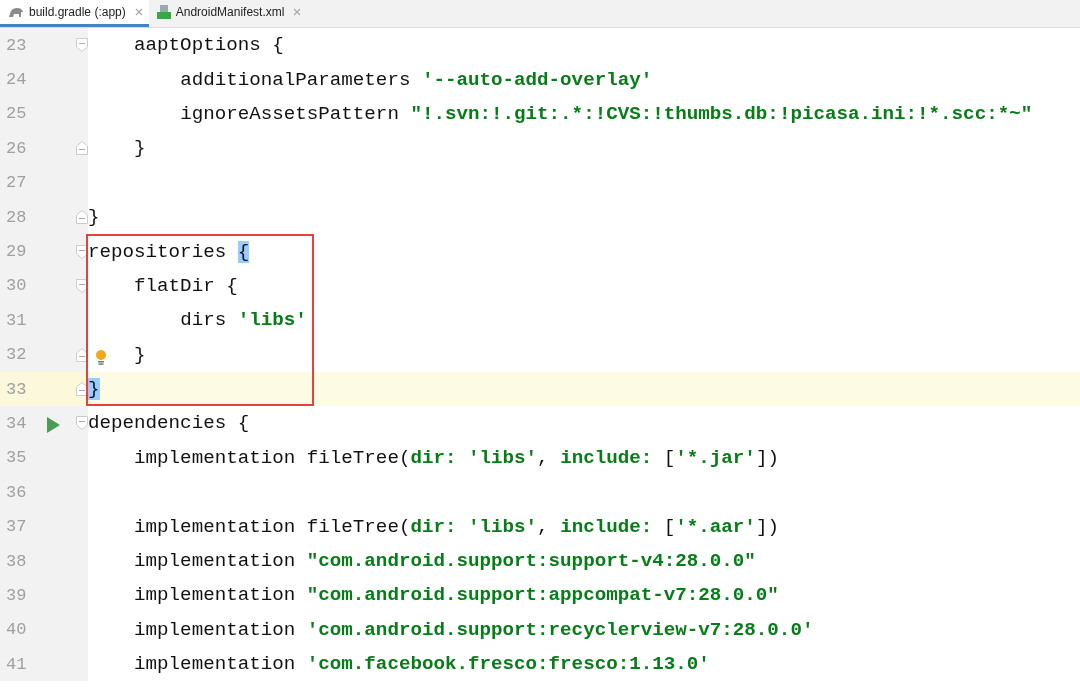 This screenshot has width=1080, height=695. I want to click on line-number: 26, so click(16, 148).